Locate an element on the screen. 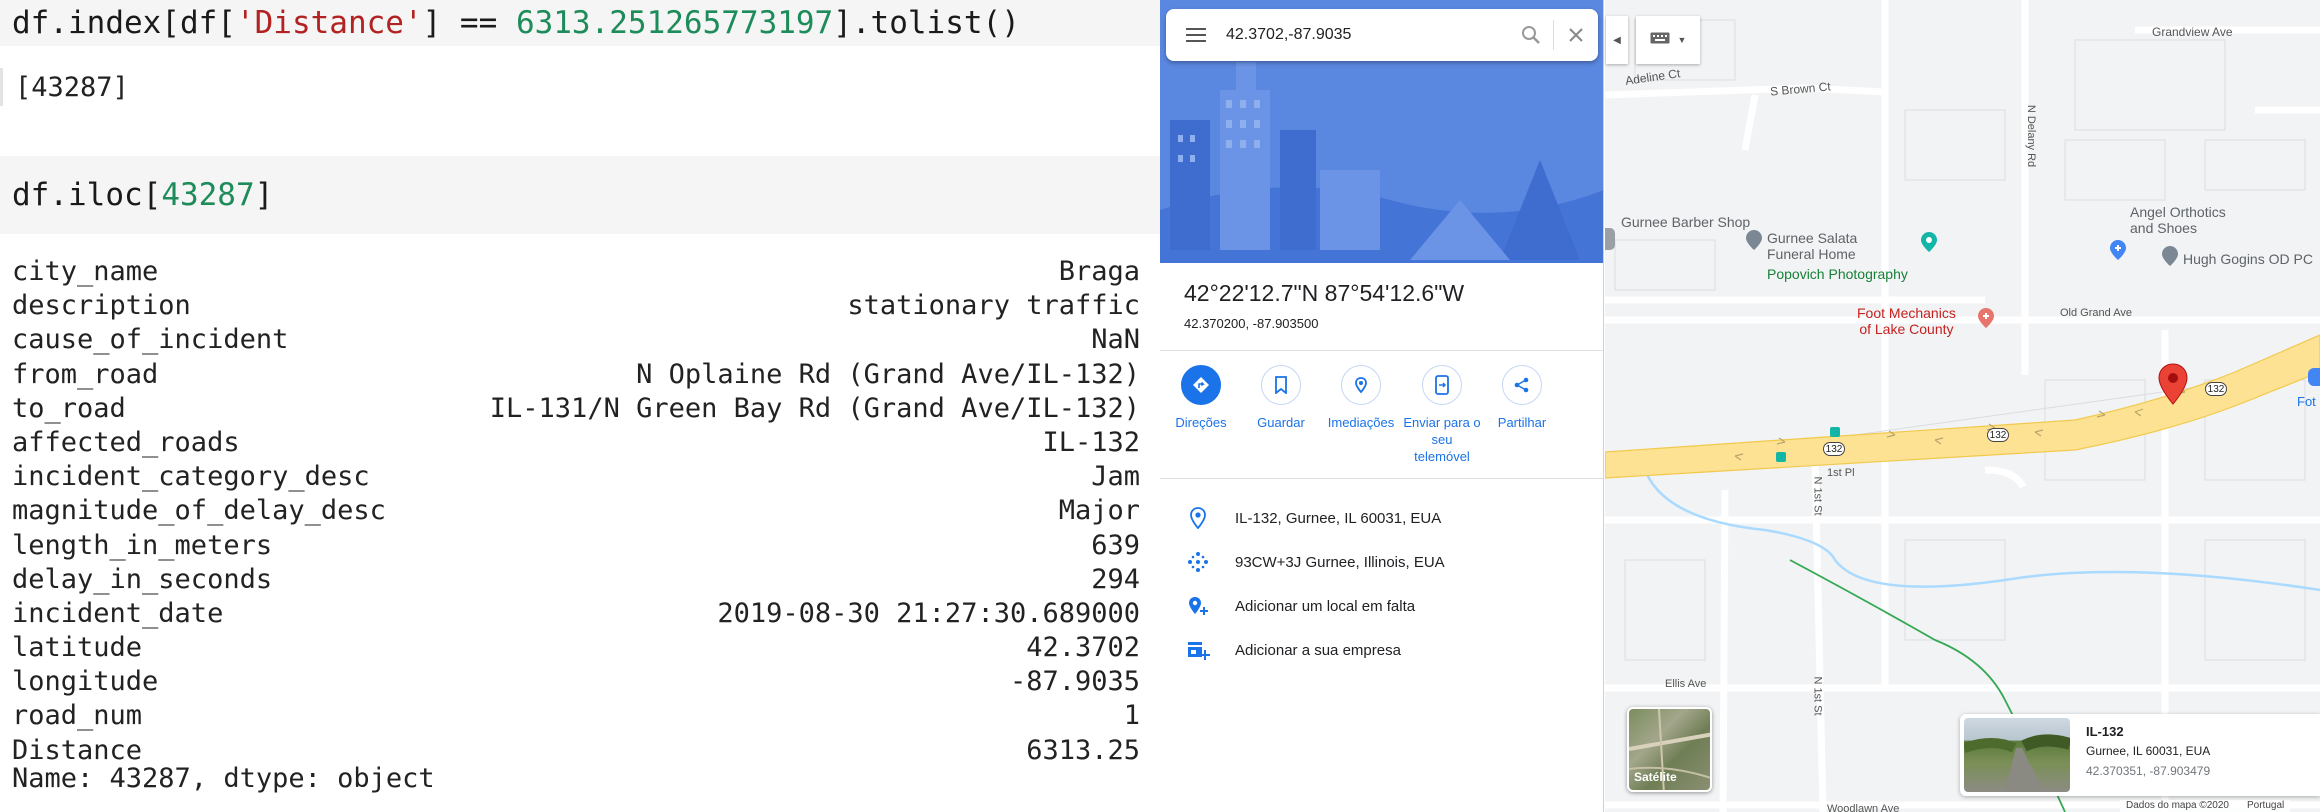 Image resolution: width=2320 pixels, height=812 pixels. save-button: Guardar is located at coordinates (1281, 398).